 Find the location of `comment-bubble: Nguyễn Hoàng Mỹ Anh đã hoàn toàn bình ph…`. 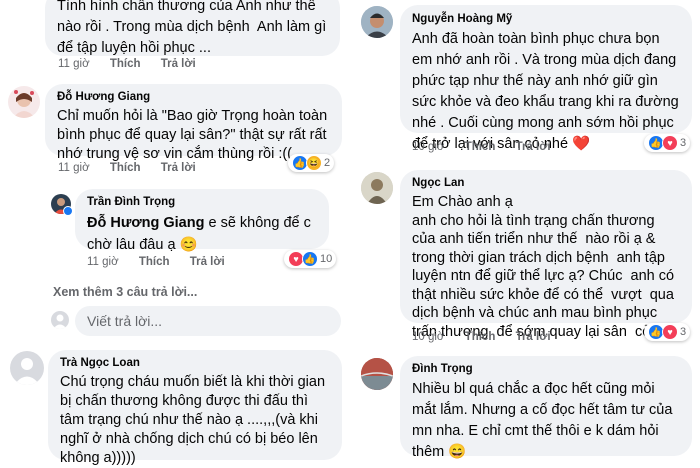

comment-bubble: Nguyễn Hoàng Mỹ Anh đã hoàn toàn bình ph… is located at coordinates (546, 78).